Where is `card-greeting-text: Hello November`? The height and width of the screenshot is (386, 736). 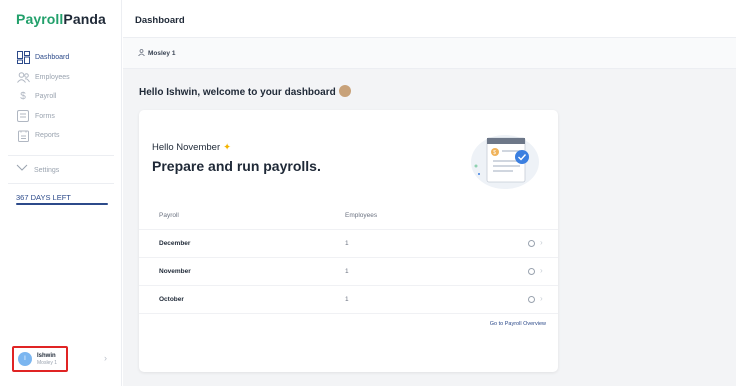
card-greeting-text: Hello November is located at coordinates (186, 147).